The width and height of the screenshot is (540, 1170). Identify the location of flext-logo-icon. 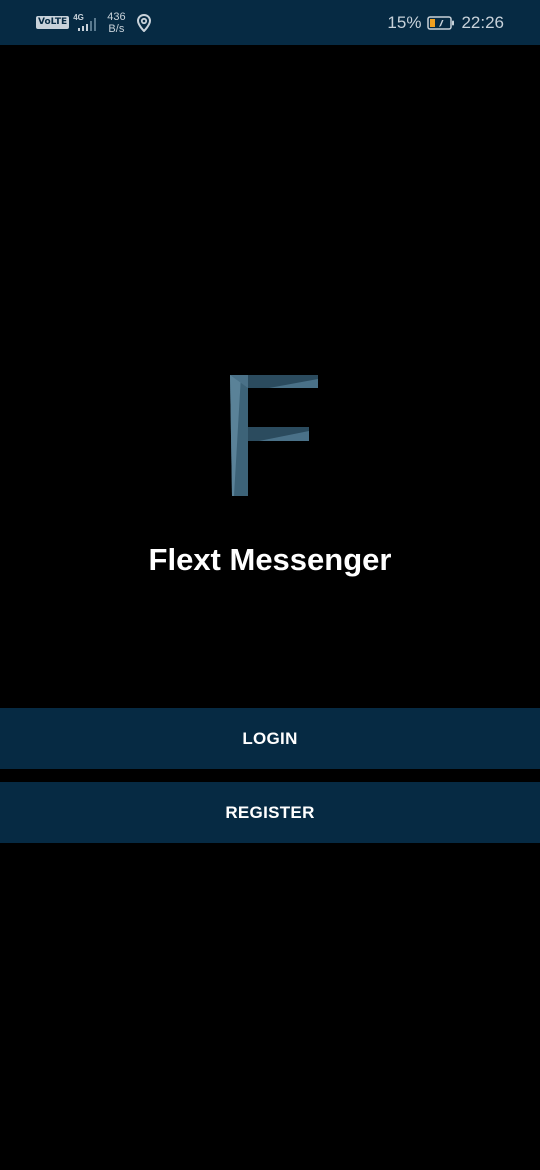
(274, 435).